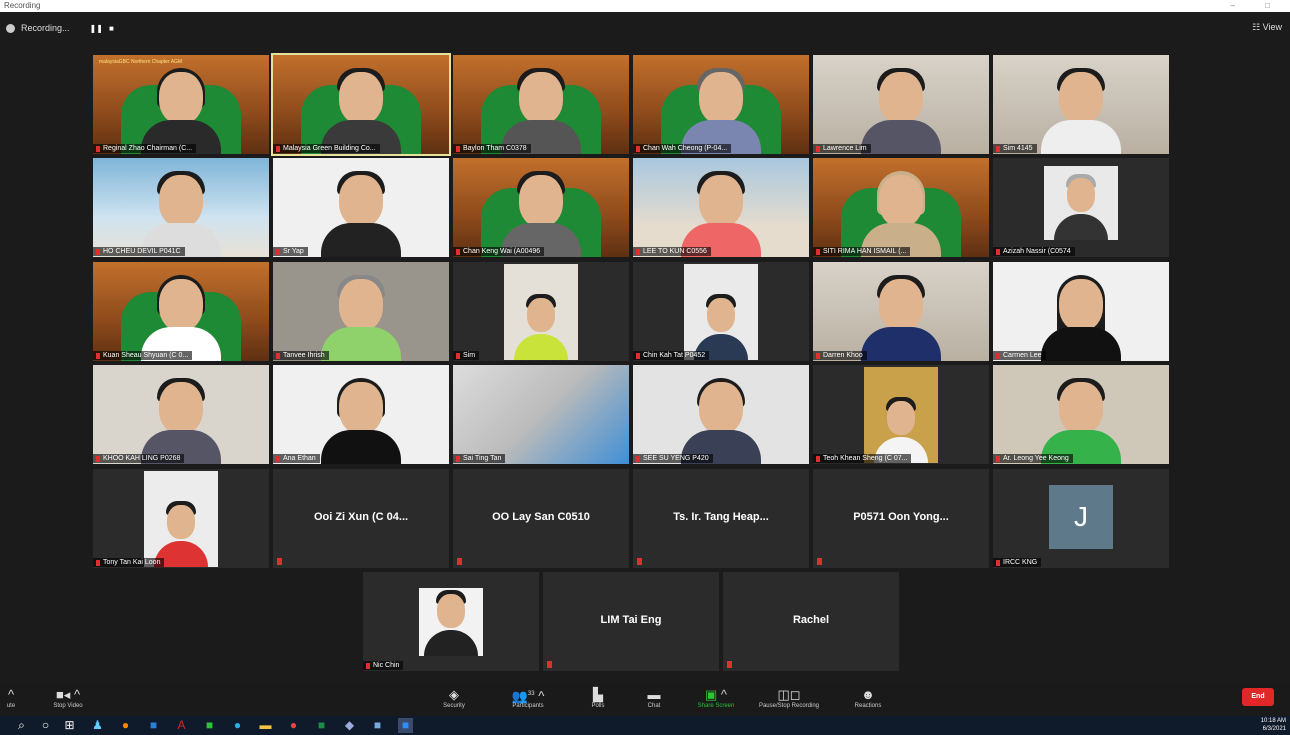 This screenshot has height=735, width=1290. I want to click on chat-icon: ▬, so click(654, 694).